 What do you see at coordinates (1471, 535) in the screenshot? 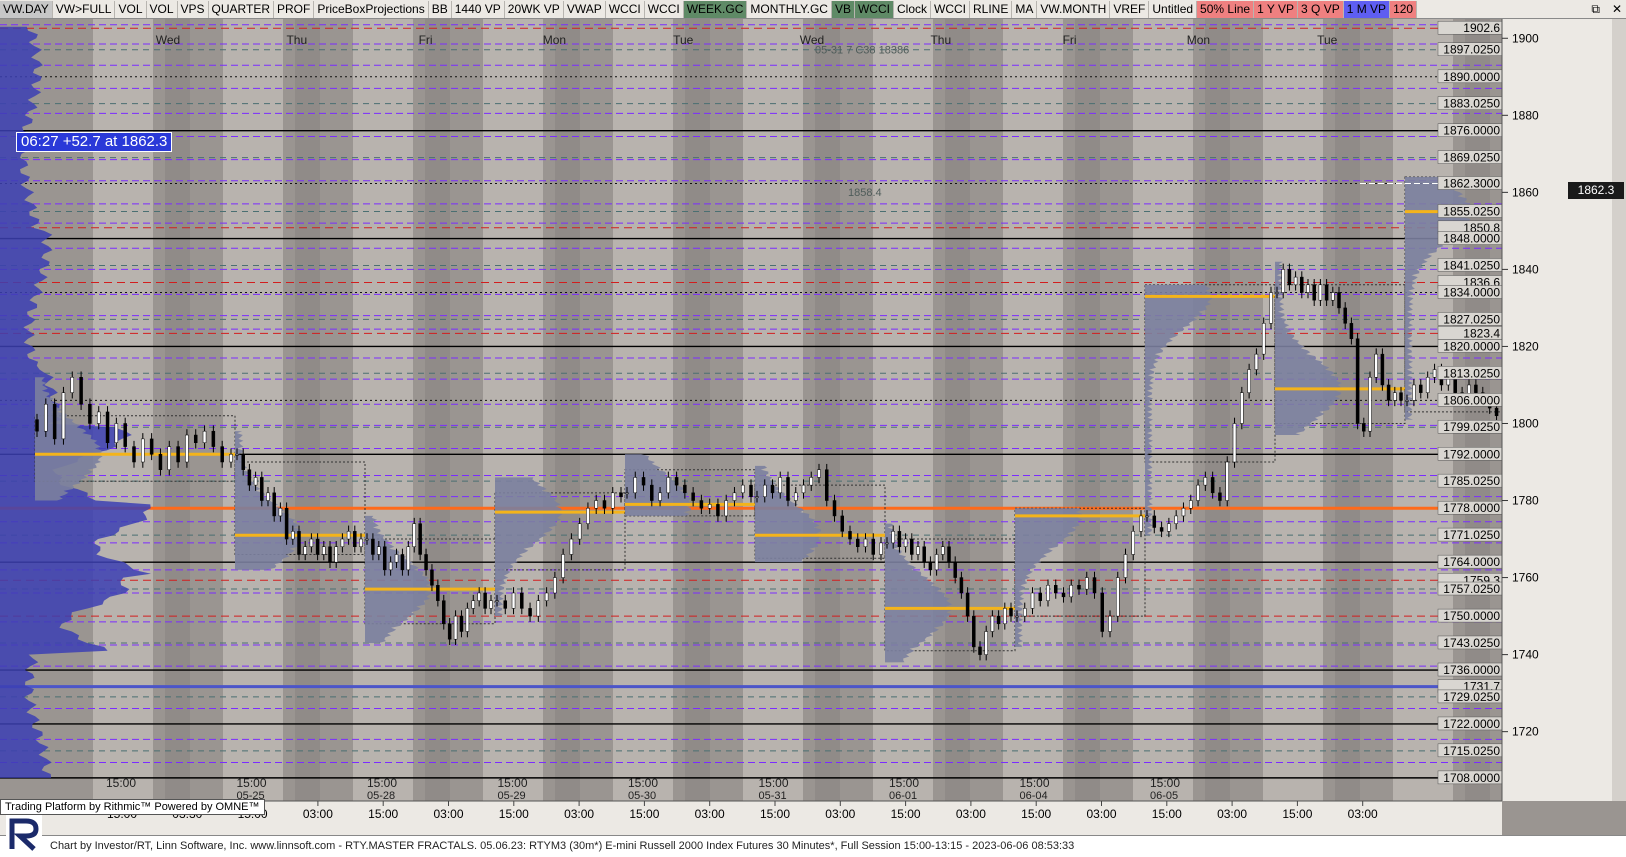
I see `level-label: 1771.0250` at bounding box center [1471, 535].